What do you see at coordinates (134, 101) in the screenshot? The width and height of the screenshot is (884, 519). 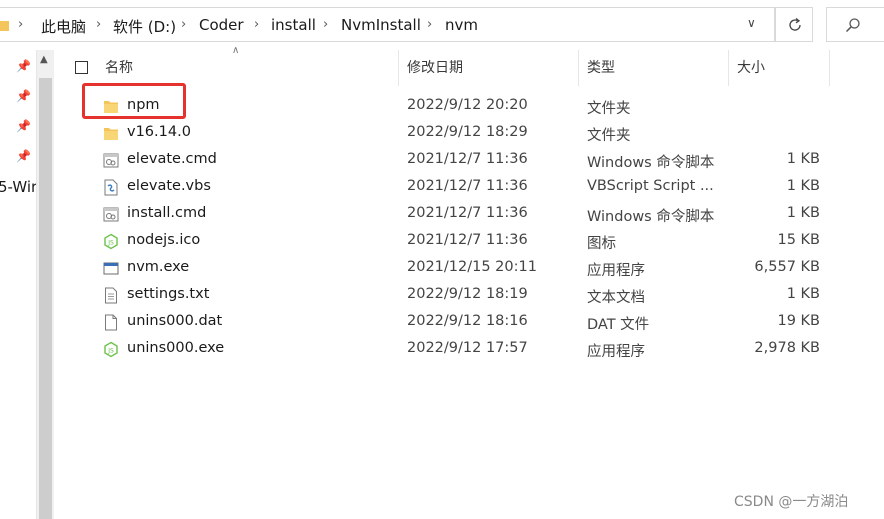 I see `highlight-annotation` at bounding box center [134, 101].